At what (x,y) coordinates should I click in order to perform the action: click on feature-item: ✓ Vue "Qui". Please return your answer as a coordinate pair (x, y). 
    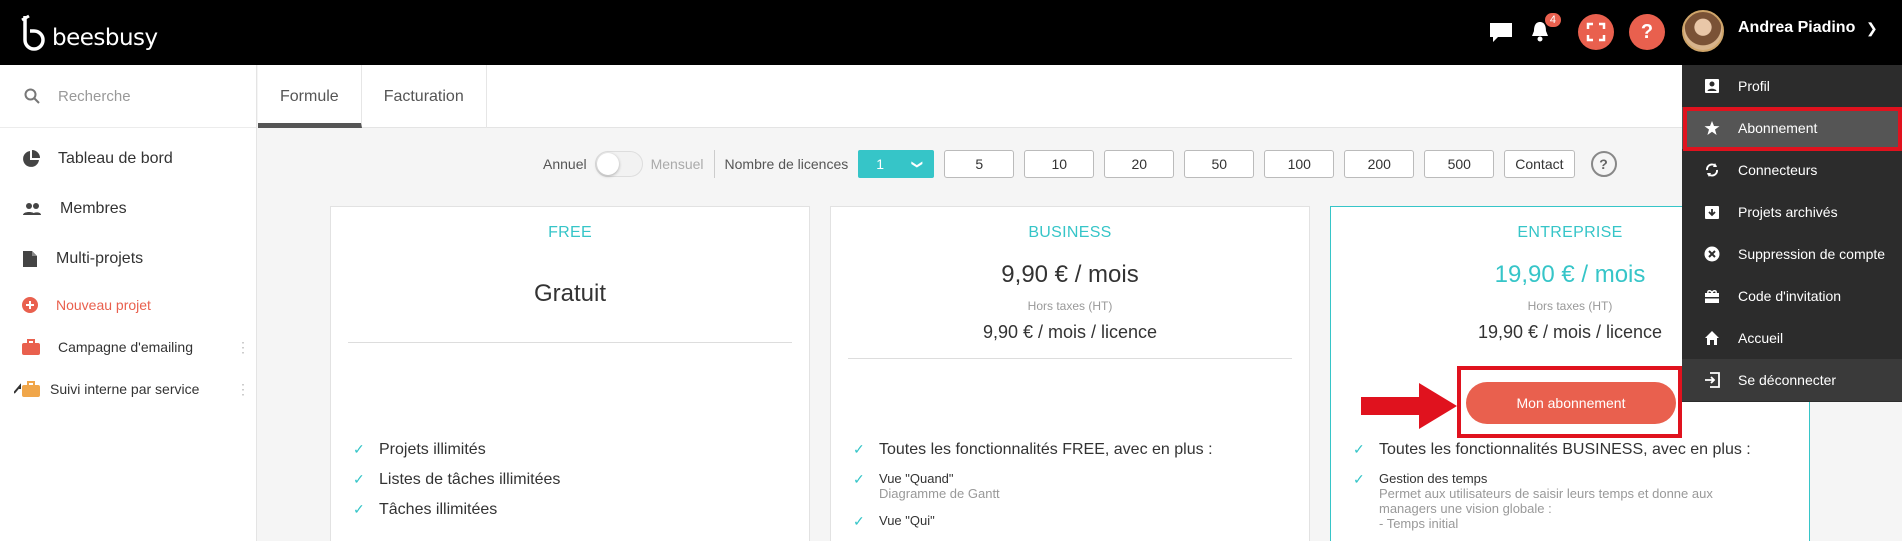
    Looking at the image, I should click on (894, 521).